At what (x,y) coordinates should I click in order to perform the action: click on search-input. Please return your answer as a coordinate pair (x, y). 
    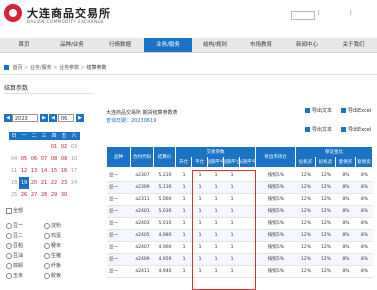
    Looking at the image, I should click on (303, 15).